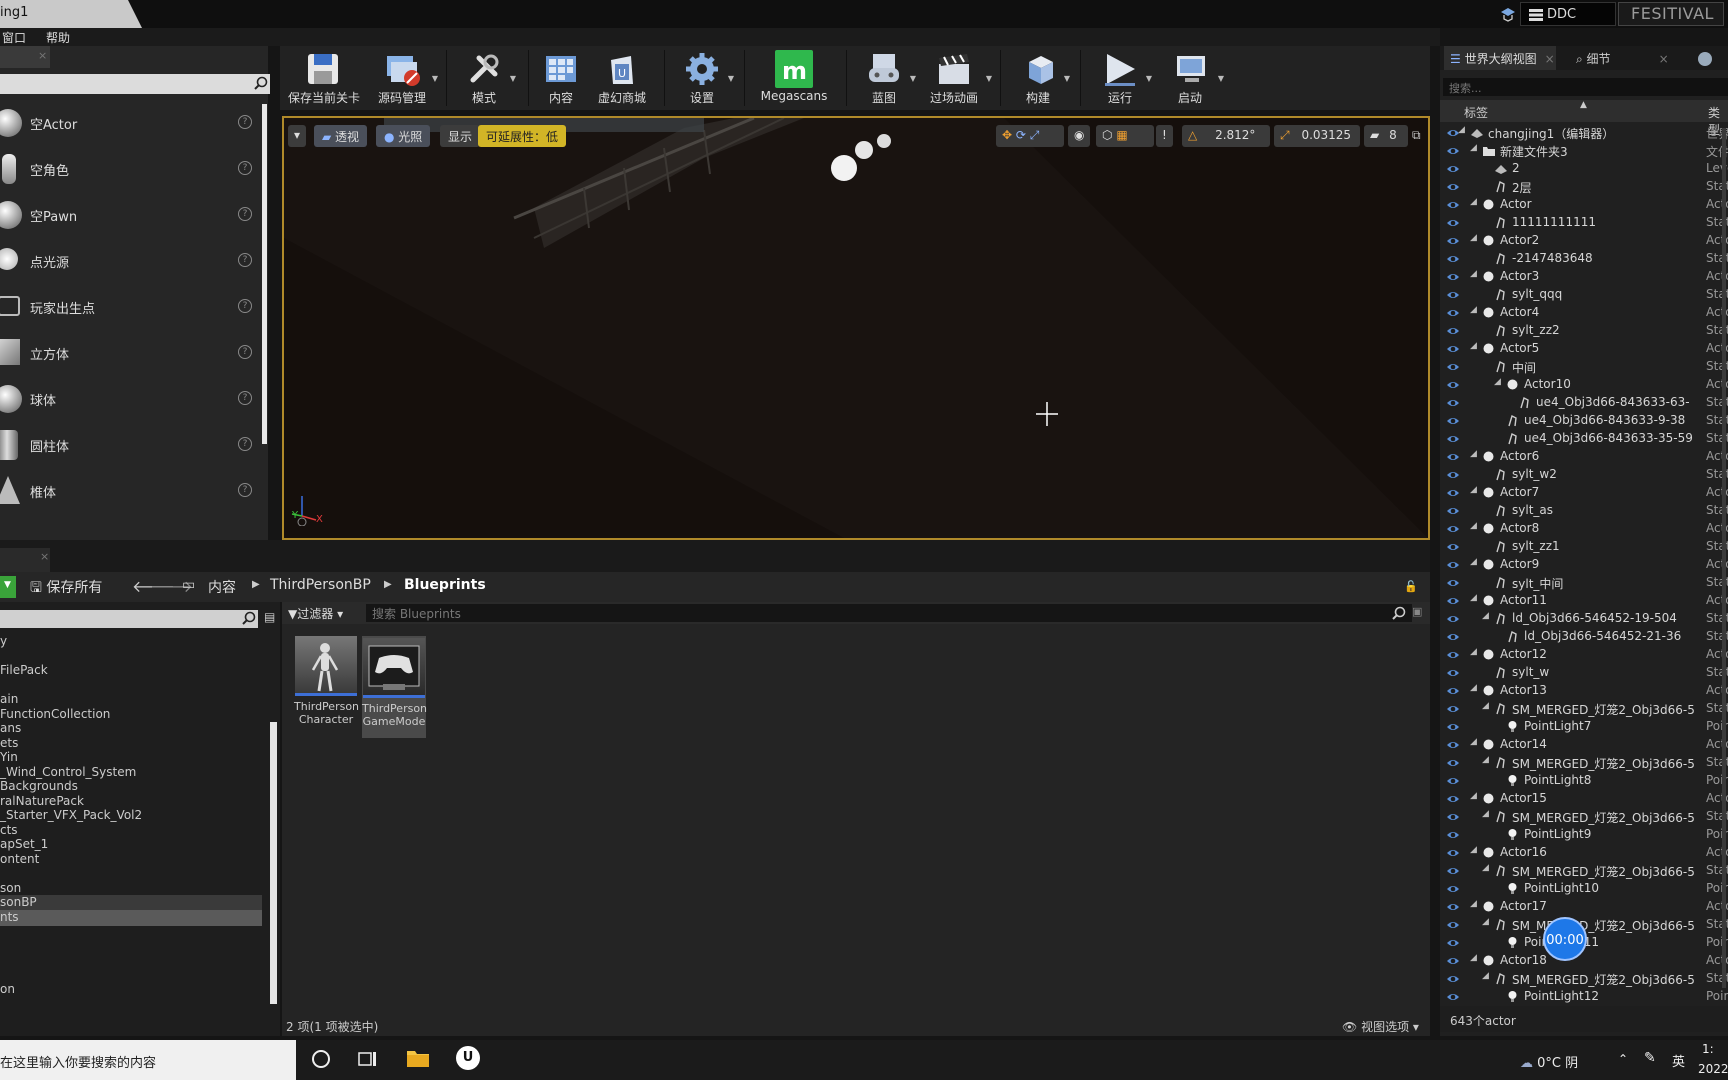 Image resolution: width=1728 pixels, height=1080 pixels. What do you see at coordinates (1650, 1058) in the screenshot?
I see `pen-icon: ✎` at bounding box center [1650, 1058].